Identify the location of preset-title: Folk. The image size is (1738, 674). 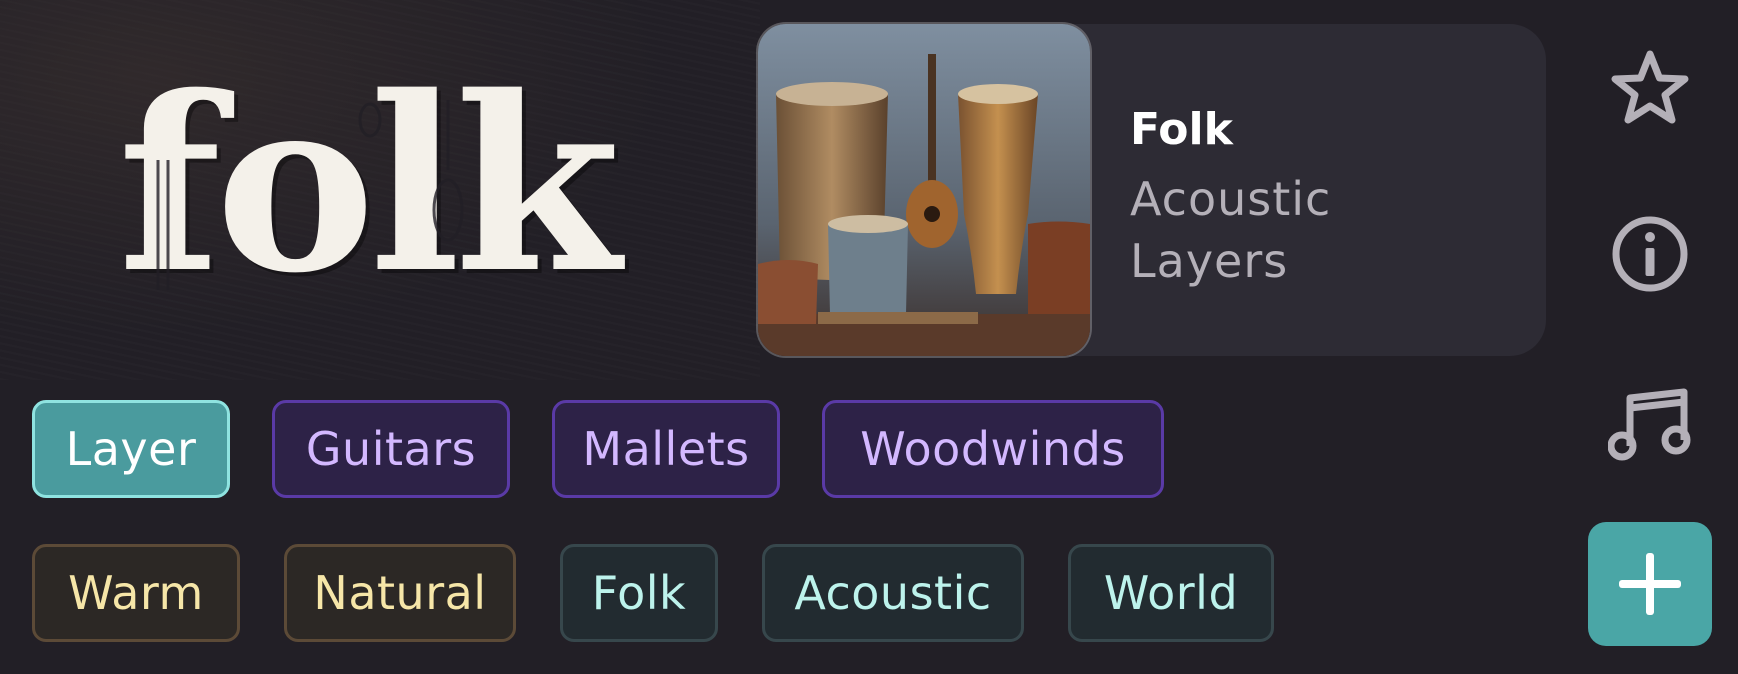
(1181, 129).